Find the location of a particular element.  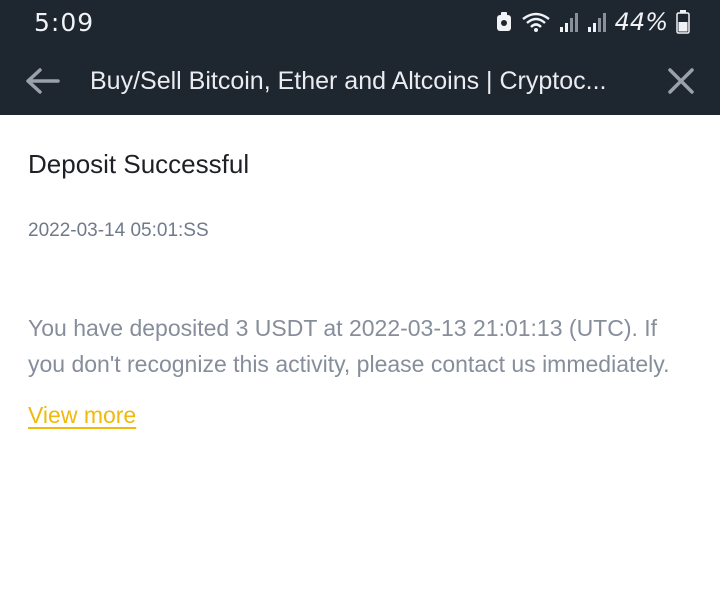

close-icon is located at coordinates (681, 81).